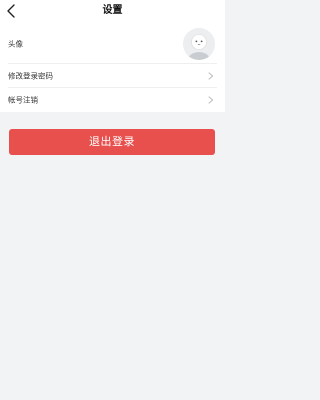 The image size is (320, 400). What do you see at coordinates (112, 100) in the screenshot?
I see `settings-row-cancel-account: 帐号注销` at bounding box center [112, 100].